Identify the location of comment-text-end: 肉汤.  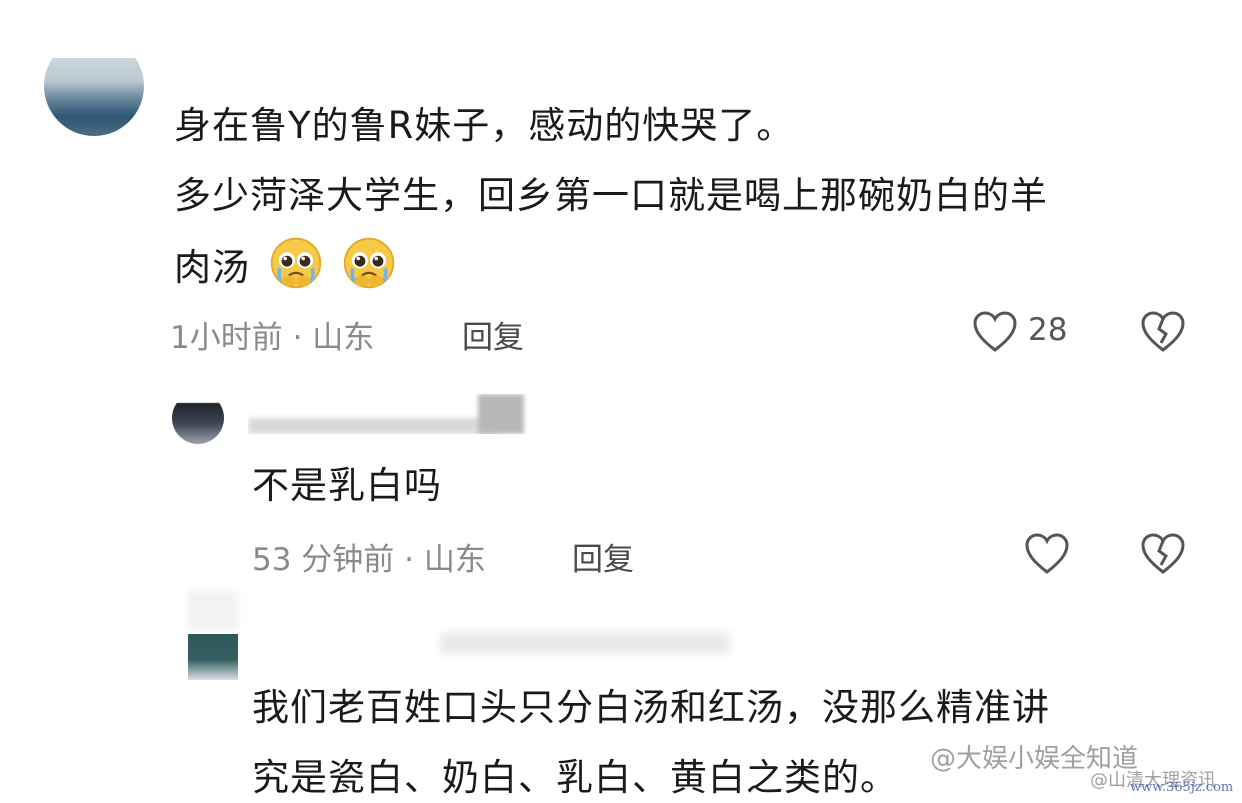
(212, 267).